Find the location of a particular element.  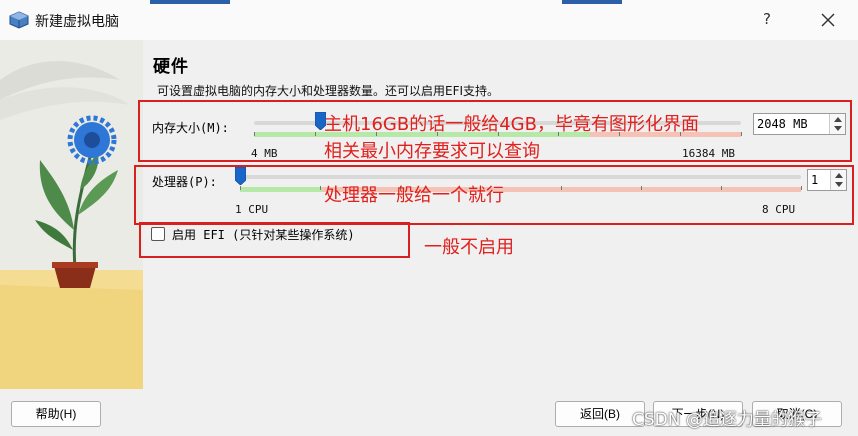

efi-annotation: 一般不启用 is located at coordinates (469, 247).